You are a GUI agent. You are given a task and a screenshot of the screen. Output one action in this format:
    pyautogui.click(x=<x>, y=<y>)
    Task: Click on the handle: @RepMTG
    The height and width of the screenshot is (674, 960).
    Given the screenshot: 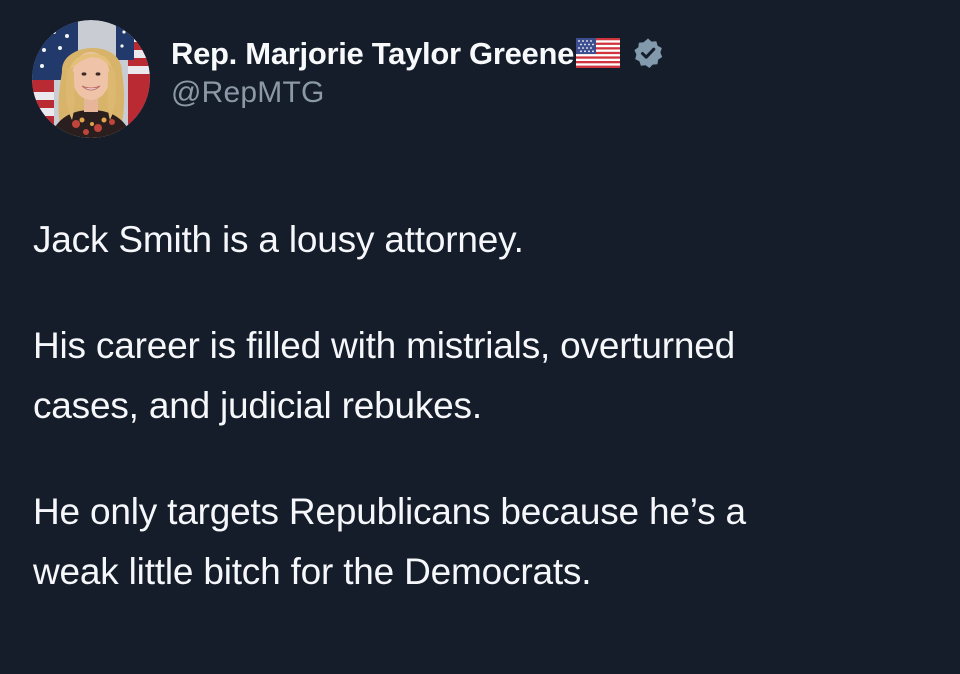 What is the action you would take?
    pyautogui.click(x=417, y=93)
    